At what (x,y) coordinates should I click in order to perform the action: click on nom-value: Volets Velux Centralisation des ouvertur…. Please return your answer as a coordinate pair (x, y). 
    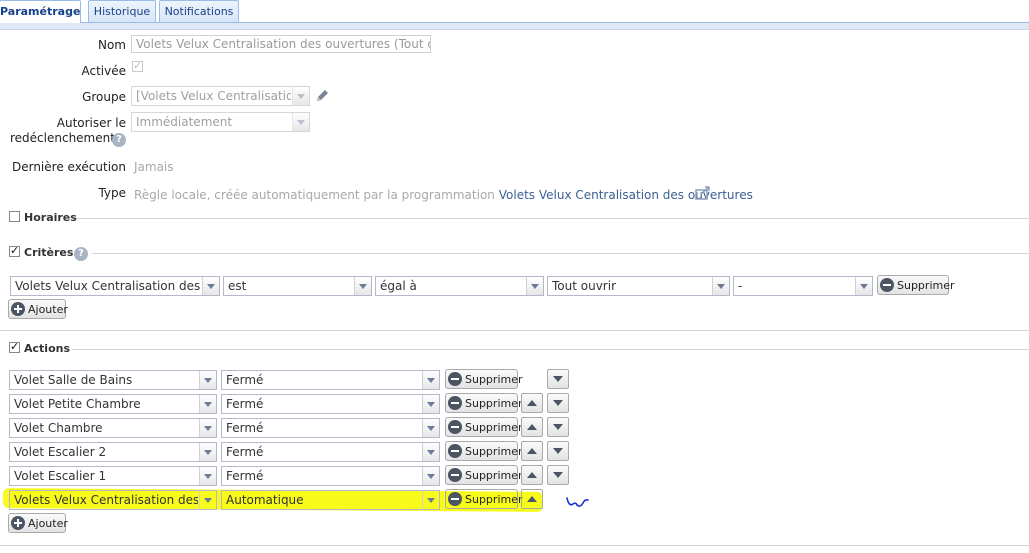
    Looking at the image, I should click on (283, 44).